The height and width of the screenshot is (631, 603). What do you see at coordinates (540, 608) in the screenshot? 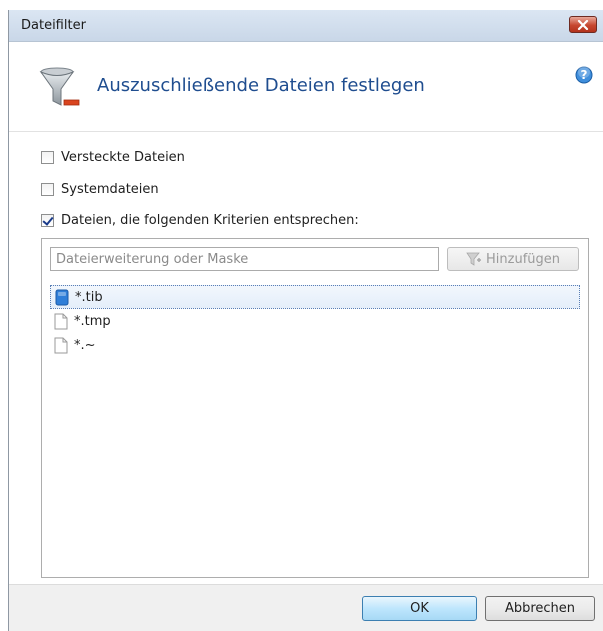
I see `cancel-button: Abbrechen` at bounding box center [540, 608].